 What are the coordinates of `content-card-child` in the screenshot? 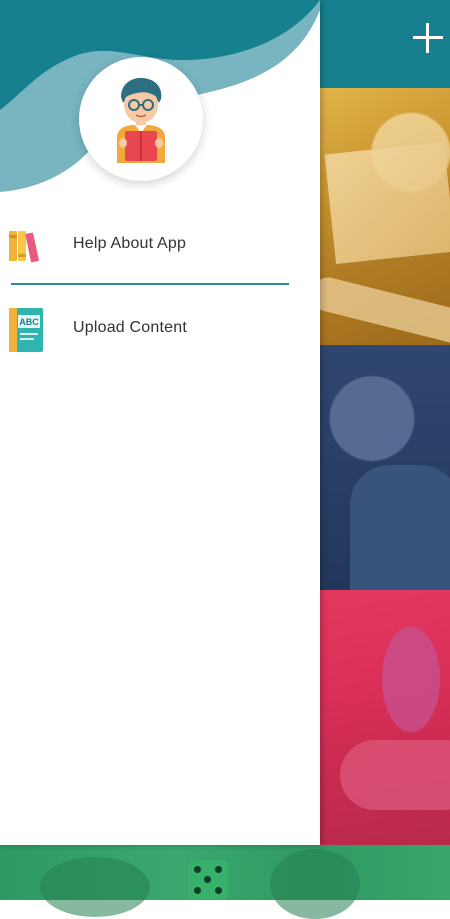 It's located at (385, 467).